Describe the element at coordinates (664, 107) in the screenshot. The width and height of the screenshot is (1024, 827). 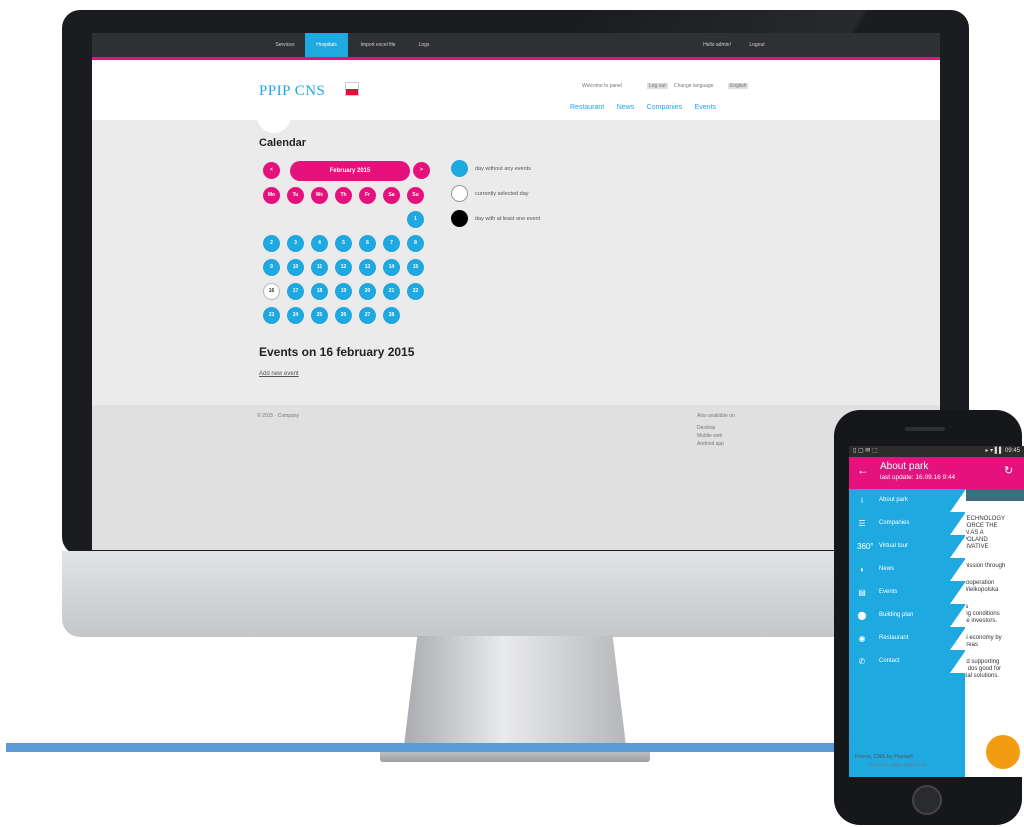
I see `menu-companies: Companies` at that location.